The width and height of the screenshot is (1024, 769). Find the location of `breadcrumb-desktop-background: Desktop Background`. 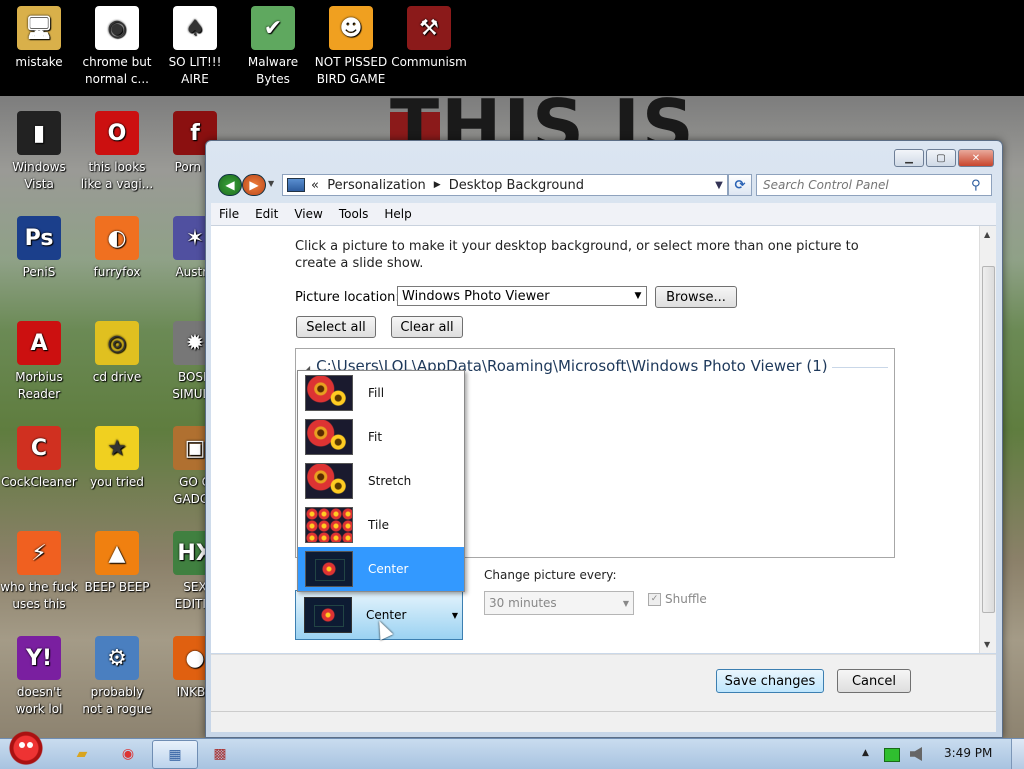

breadcrumb-desktop-background: Desktop Background is located at coordinates (516, 185).